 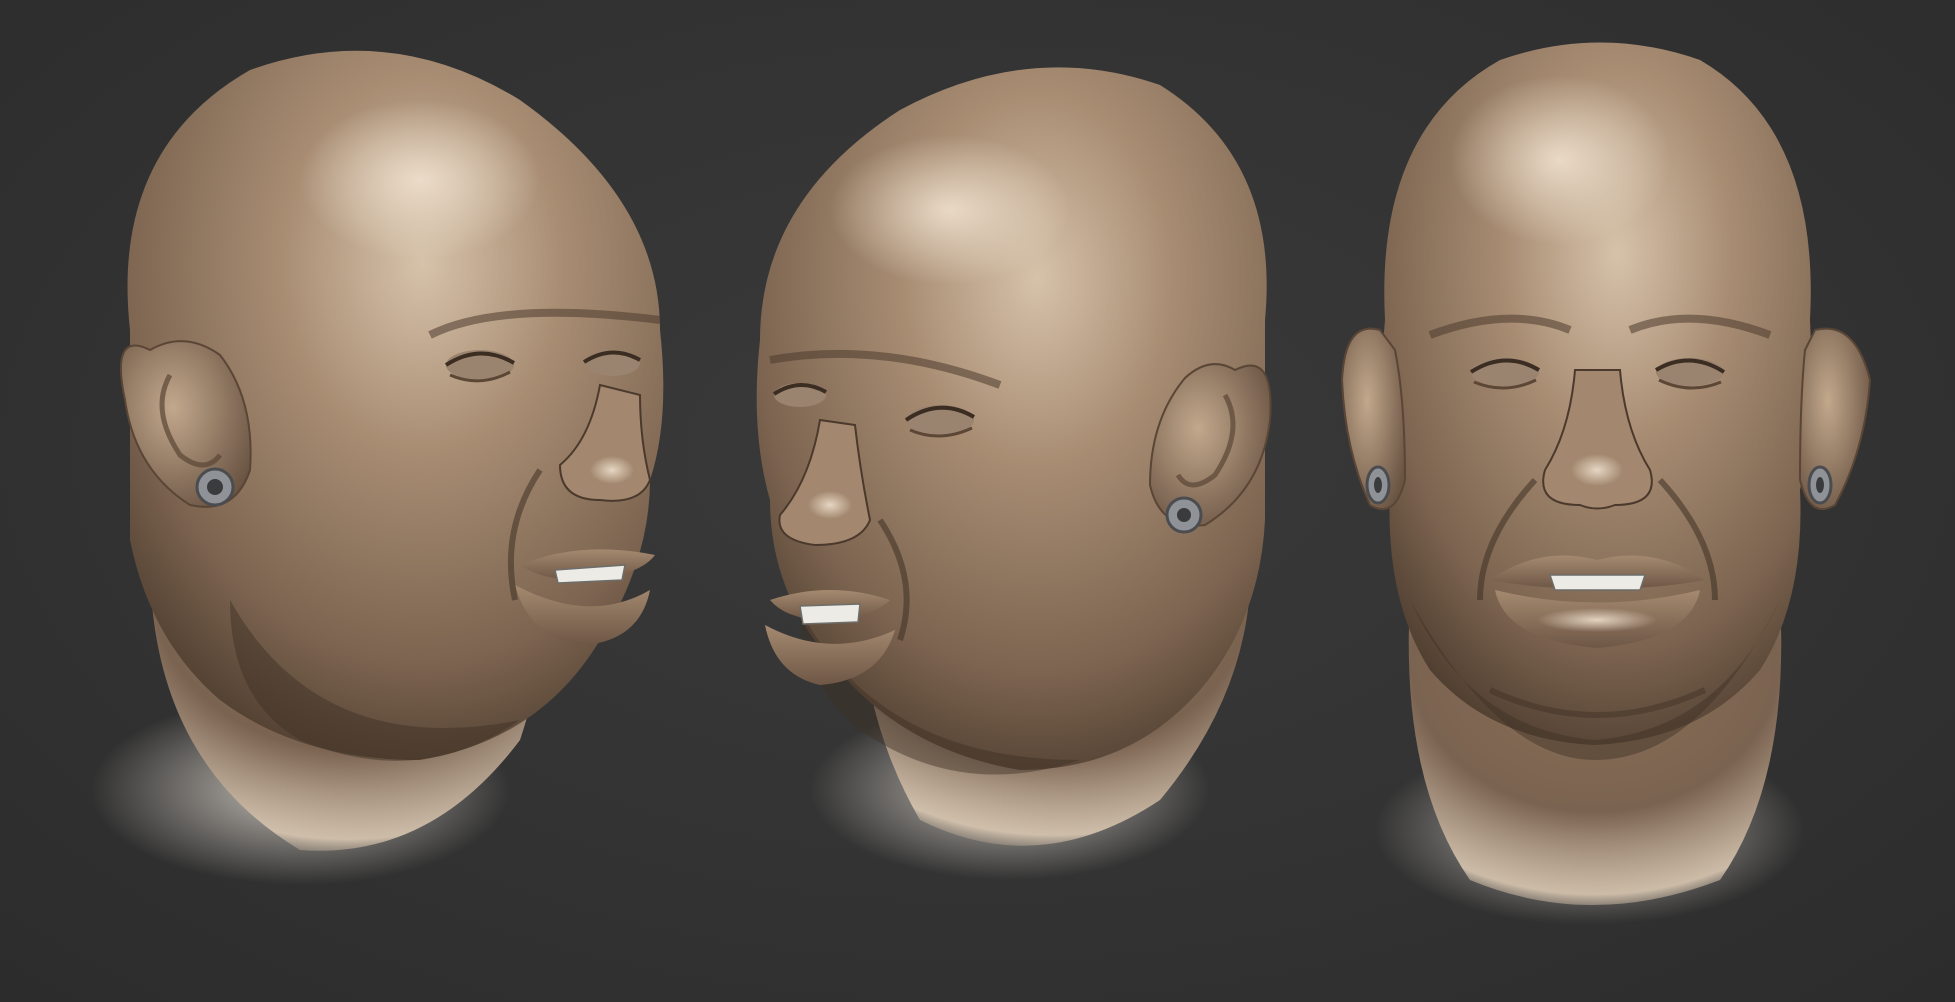 I want to click on earring-gauge-right, so click(x=1820, y=485).